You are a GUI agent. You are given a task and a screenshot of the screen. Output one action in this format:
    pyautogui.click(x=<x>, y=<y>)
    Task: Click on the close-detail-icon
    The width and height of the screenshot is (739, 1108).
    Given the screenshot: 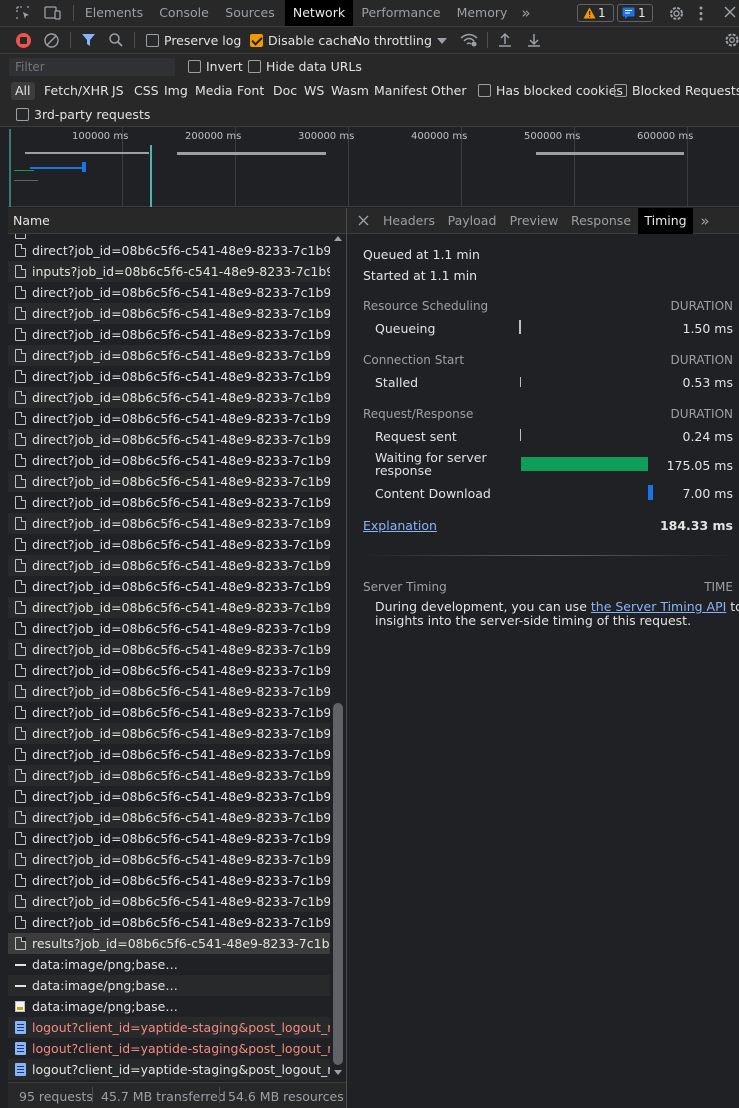 What is the action you would take?
    pyautogui.click(x=363, y=220)
    